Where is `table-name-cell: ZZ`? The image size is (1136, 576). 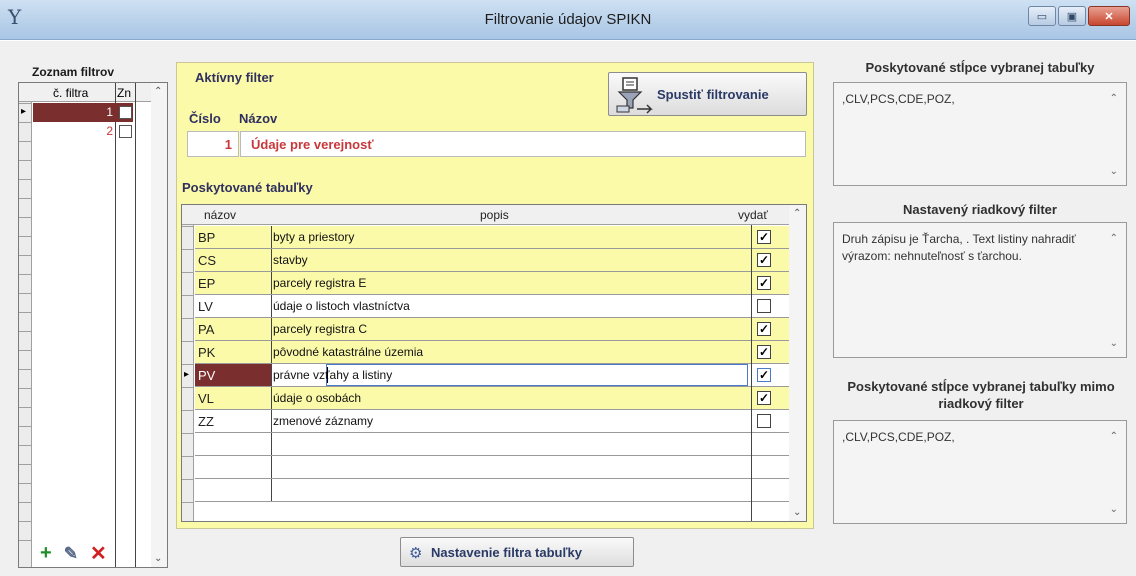
table-name-cell: ZZ is located at coordinates (206, 421).